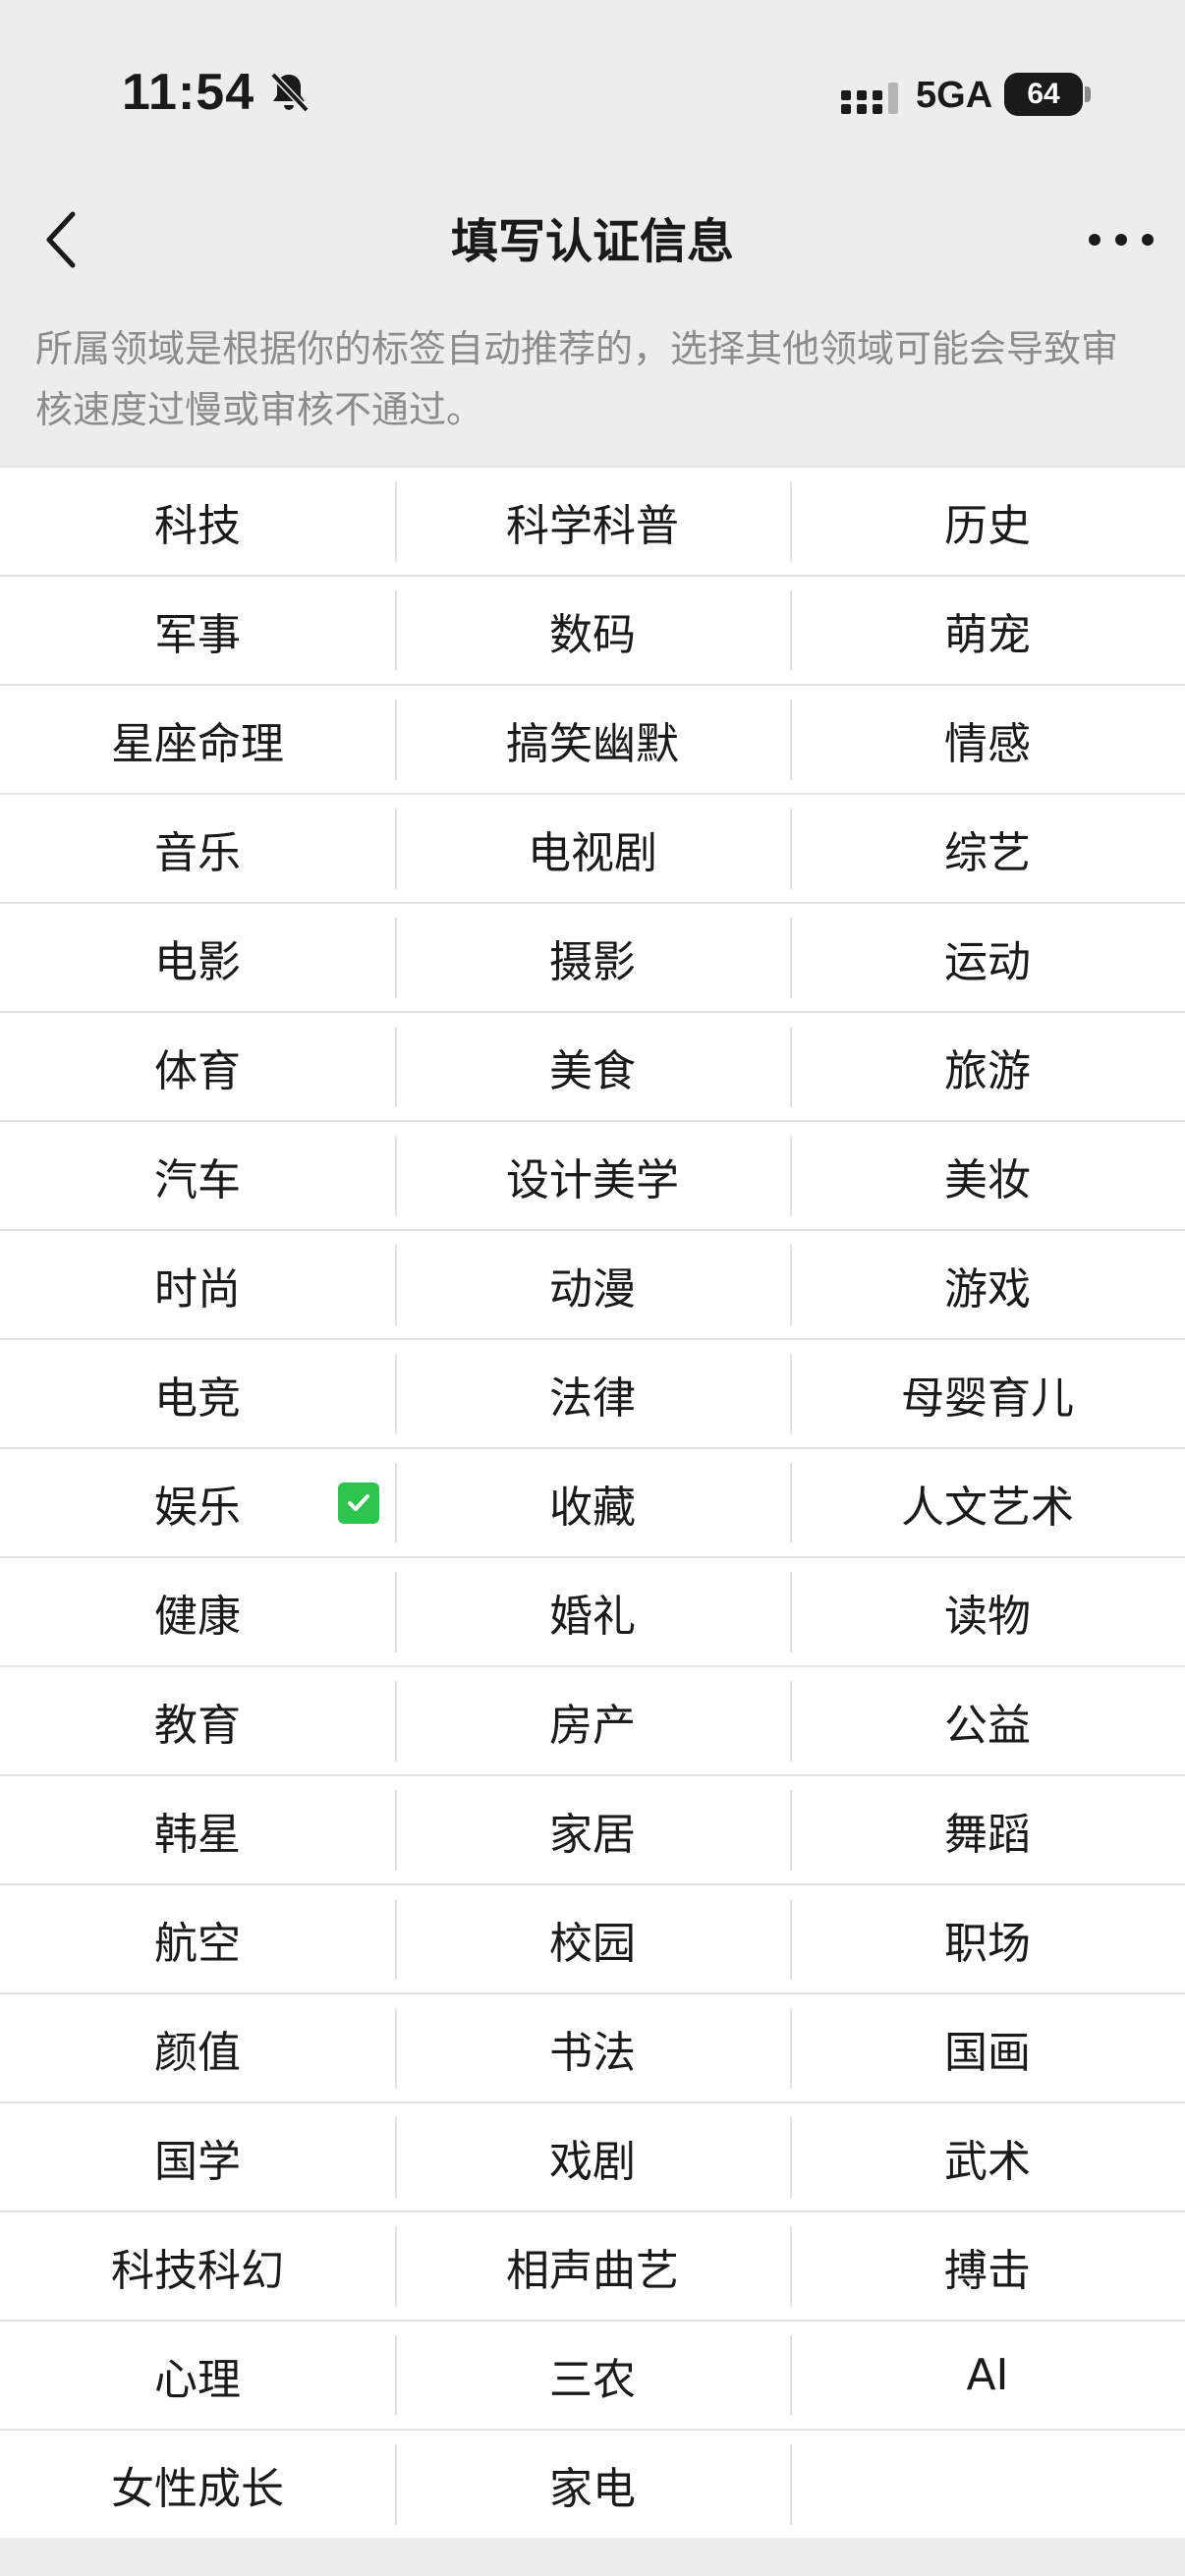 The image size is (1185, 2576). I want to click on category-option: 数码, so click(592, 630).